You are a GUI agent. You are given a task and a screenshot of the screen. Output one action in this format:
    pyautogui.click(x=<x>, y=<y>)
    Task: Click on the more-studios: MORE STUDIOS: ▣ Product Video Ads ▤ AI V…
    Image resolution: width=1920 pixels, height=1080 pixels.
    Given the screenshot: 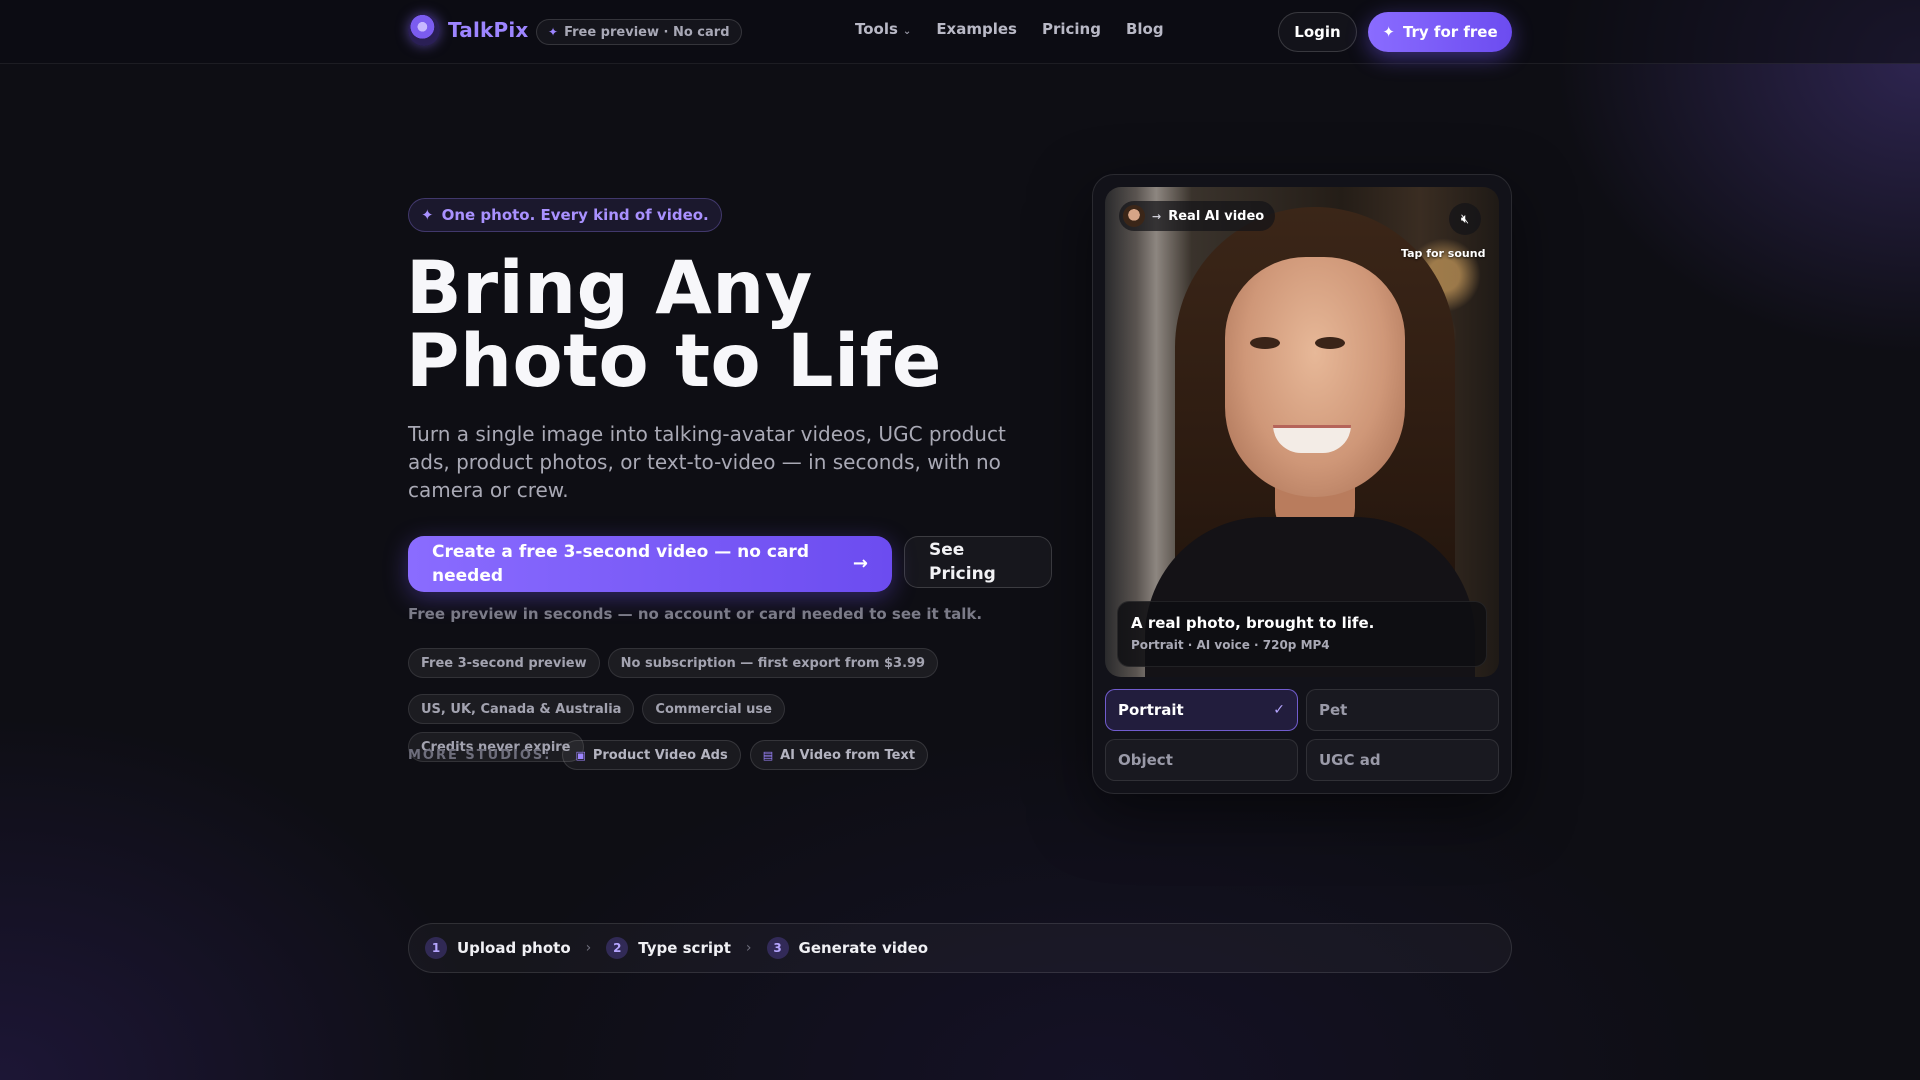 What is the action you would take?
    pyautogui.click(x=668, y=755)
    